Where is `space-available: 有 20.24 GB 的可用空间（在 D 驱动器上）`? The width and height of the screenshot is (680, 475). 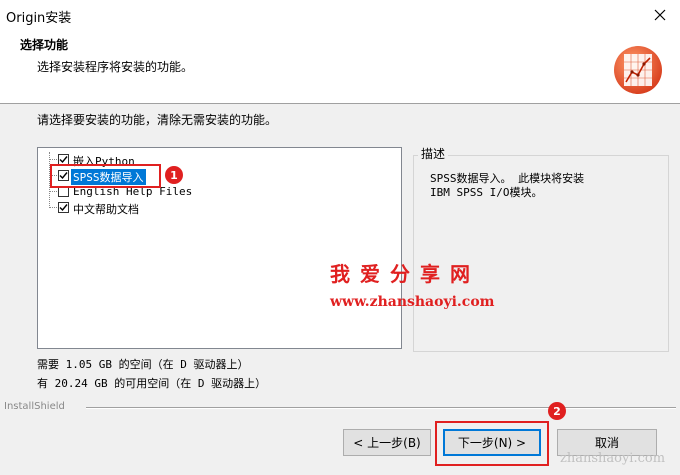
space-available: 有 20.24 GB 的可用空间（在 D 驱动器上） is located at coordinates (152, 383).